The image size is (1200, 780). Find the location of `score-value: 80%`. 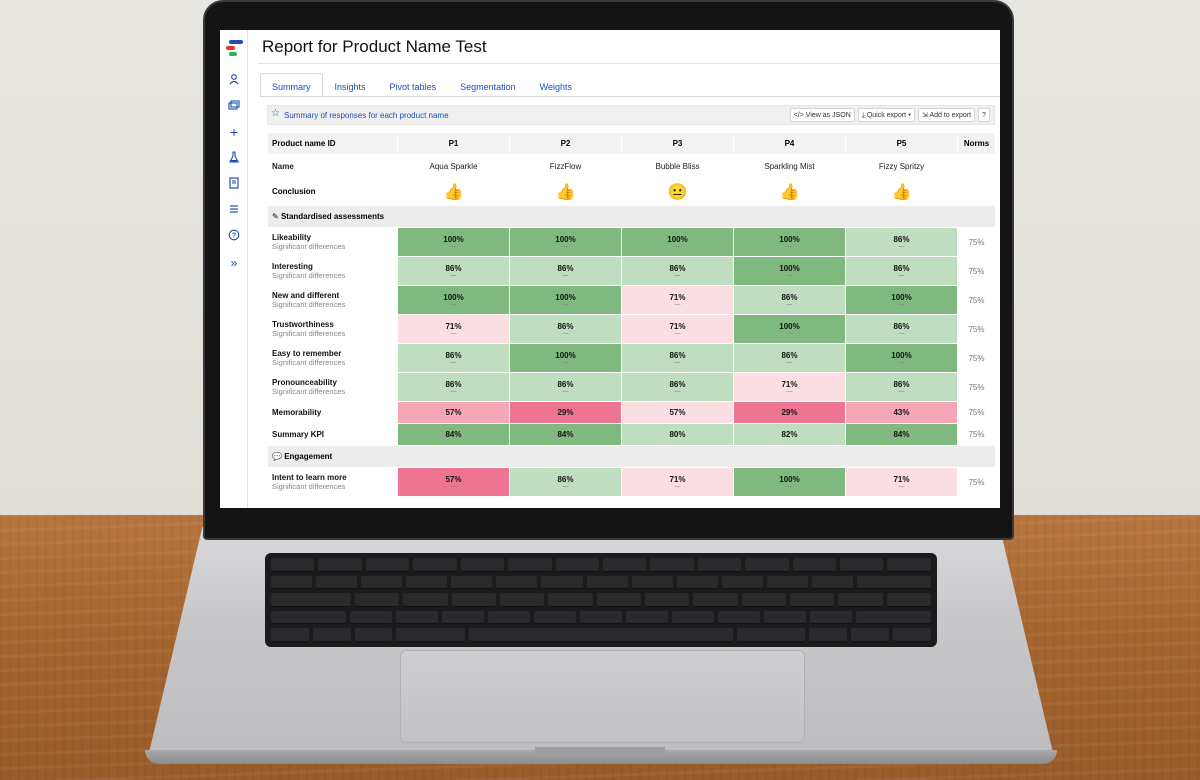

score-value: 80% is located at coordinates (677, 434).